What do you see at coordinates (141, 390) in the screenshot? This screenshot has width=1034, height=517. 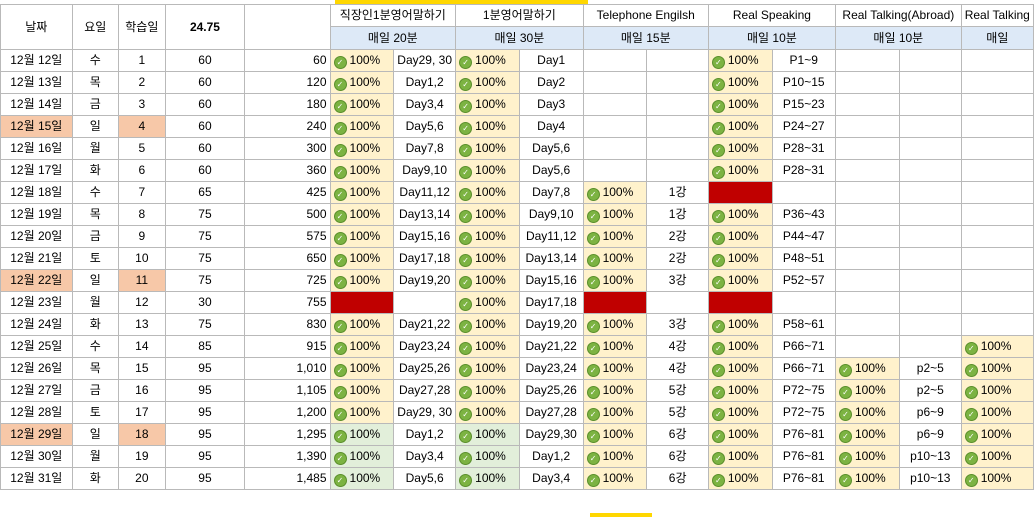 I see `day-number-cell: 16` at bounding box center [141, 390].